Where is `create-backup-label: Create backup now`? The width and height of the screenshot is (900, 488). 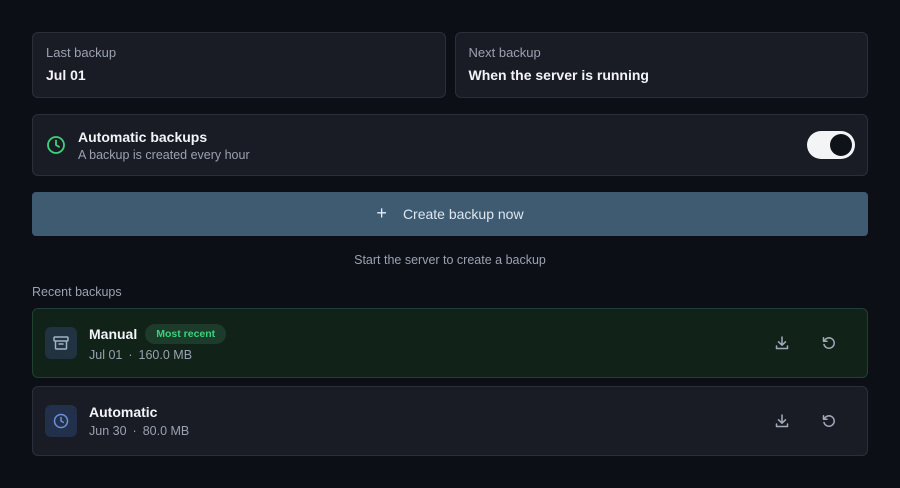
create-backup-label: Create backup now is located at coordinates (463, 214).